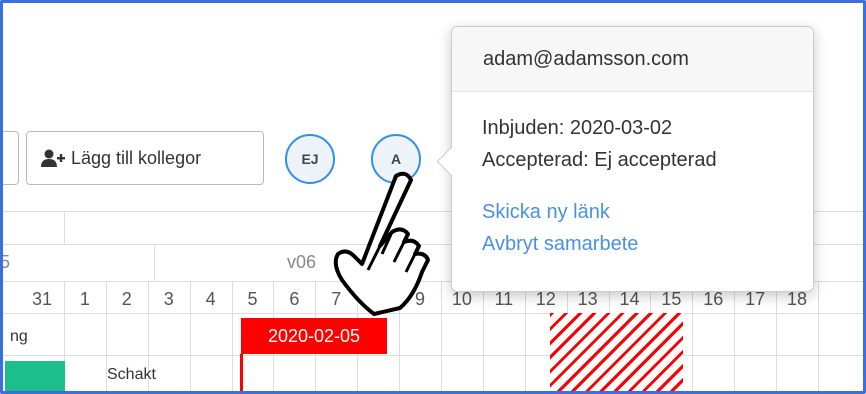 The width and height of the screenshot is (866, 394). What do you see at coordinates (35, 377) in the screenshot?
I see `task-bar` at bounding box center [35, 377].